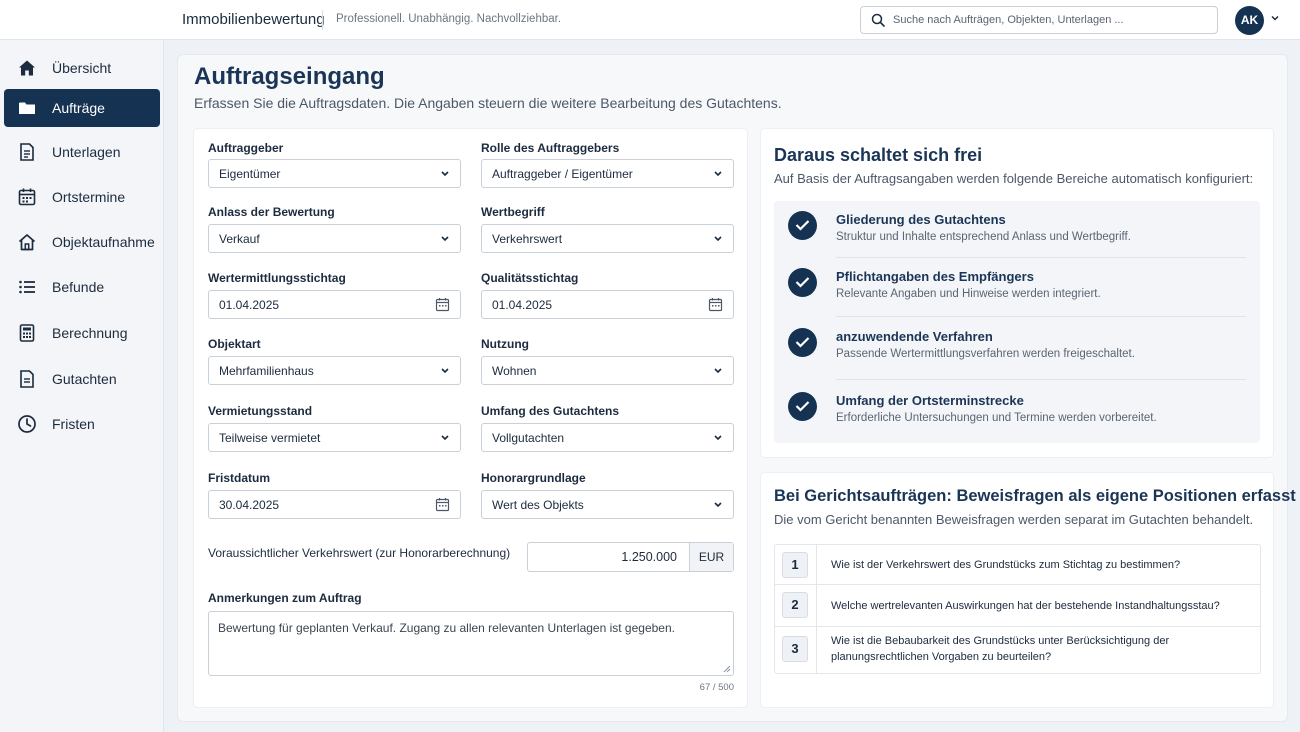 This screenshot has width=1300, height=732. What do you see at coordinates (27, 379) in the screenshot?
I see `report-icon` at bounding box center [27, 379].